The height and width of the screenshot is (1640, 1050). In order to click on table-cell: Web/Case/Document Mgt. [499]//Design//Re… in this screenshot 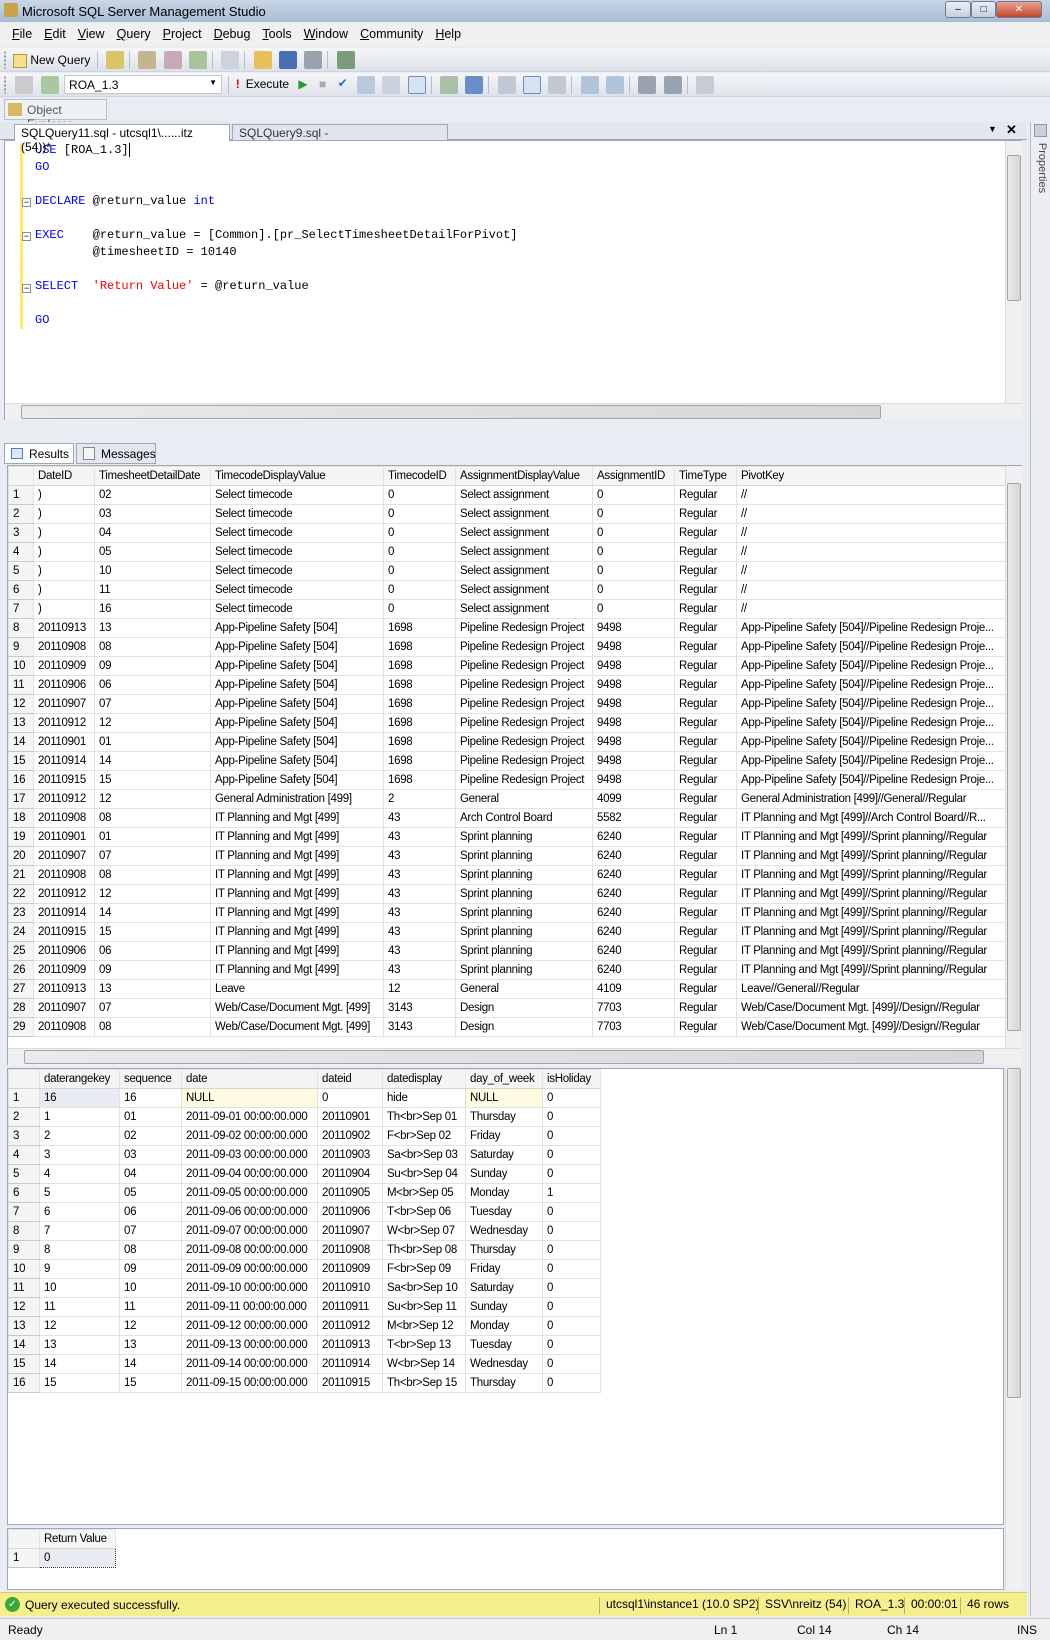, I will do `click(871, 1027)`.